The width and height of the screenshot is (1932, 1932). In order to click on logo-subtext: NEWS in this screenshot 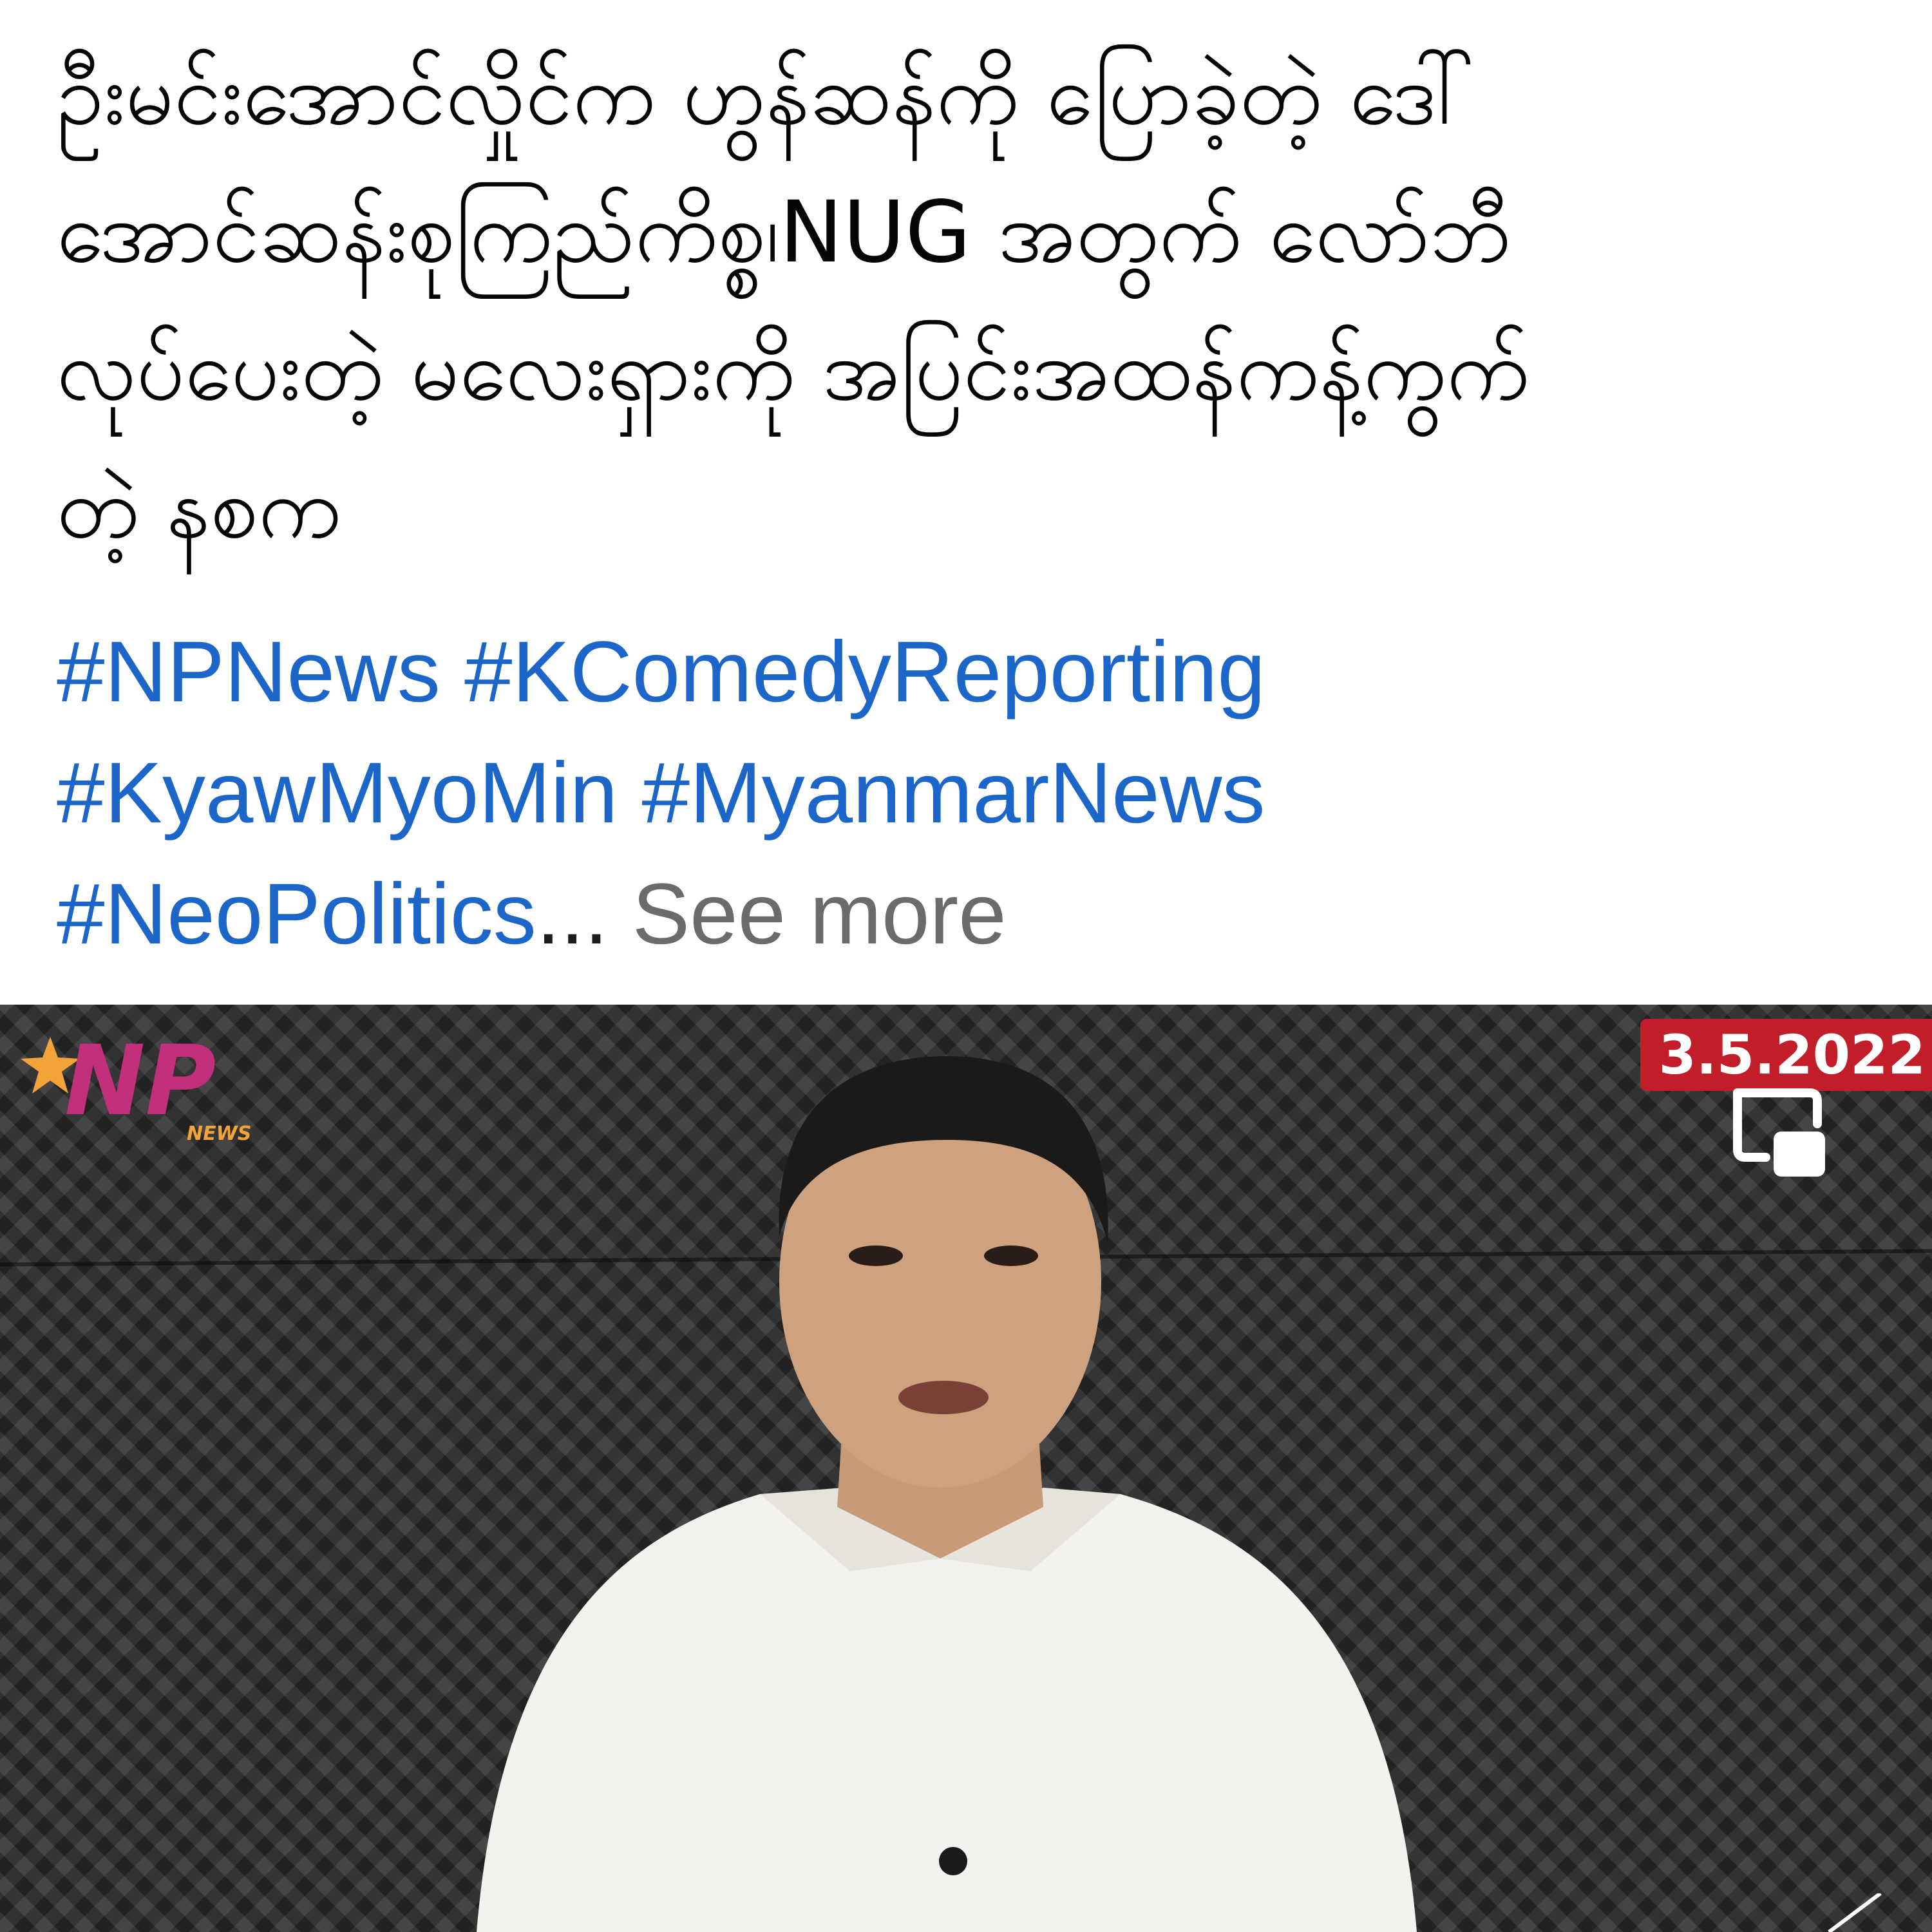, I will do `click(219, 1133)`.